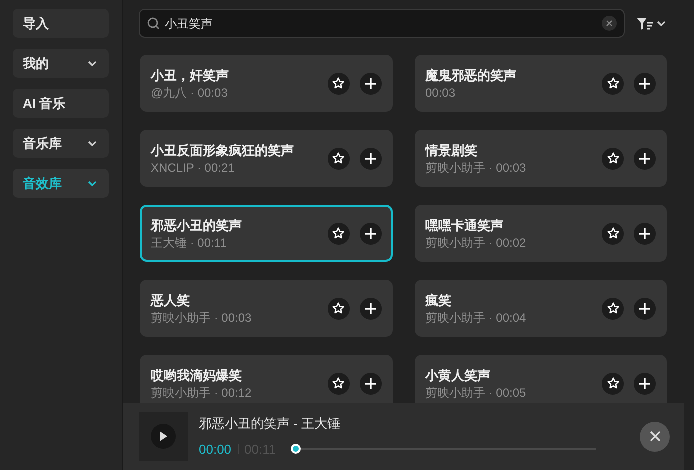 Image resolution: width=694 pixels, height=470 pixels. I want to click on sound-title: 小黄人笑声, so click(459, 375).